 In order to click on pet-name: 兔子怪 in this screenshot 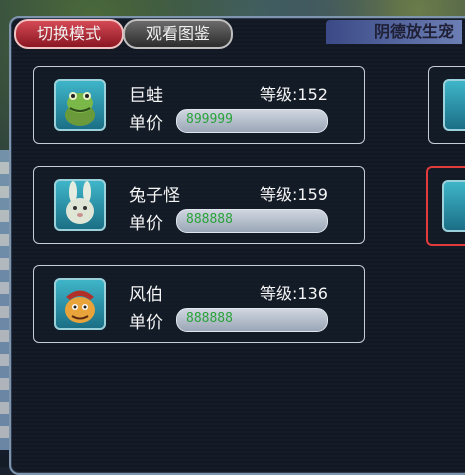, I will do `click(154, 196)`.